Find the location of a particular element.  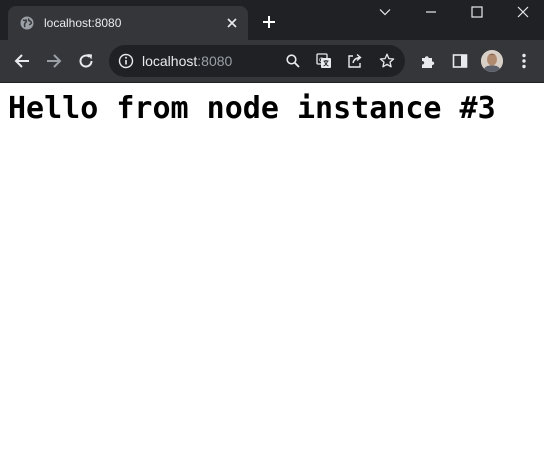

star-icon is located at coordinates (387, 61).